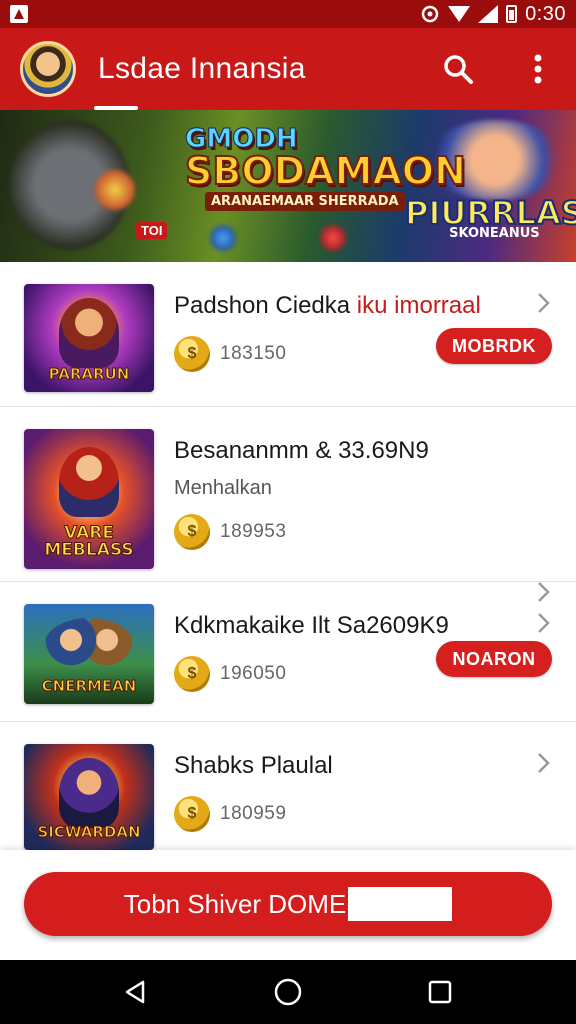 The height and width of the screenshot is (1024, 576). What do you see at coordinates (89, 499) in the screenshot?
I see `game-thumbnail: VARE MEBLASS` at bounding box center [89, 499].